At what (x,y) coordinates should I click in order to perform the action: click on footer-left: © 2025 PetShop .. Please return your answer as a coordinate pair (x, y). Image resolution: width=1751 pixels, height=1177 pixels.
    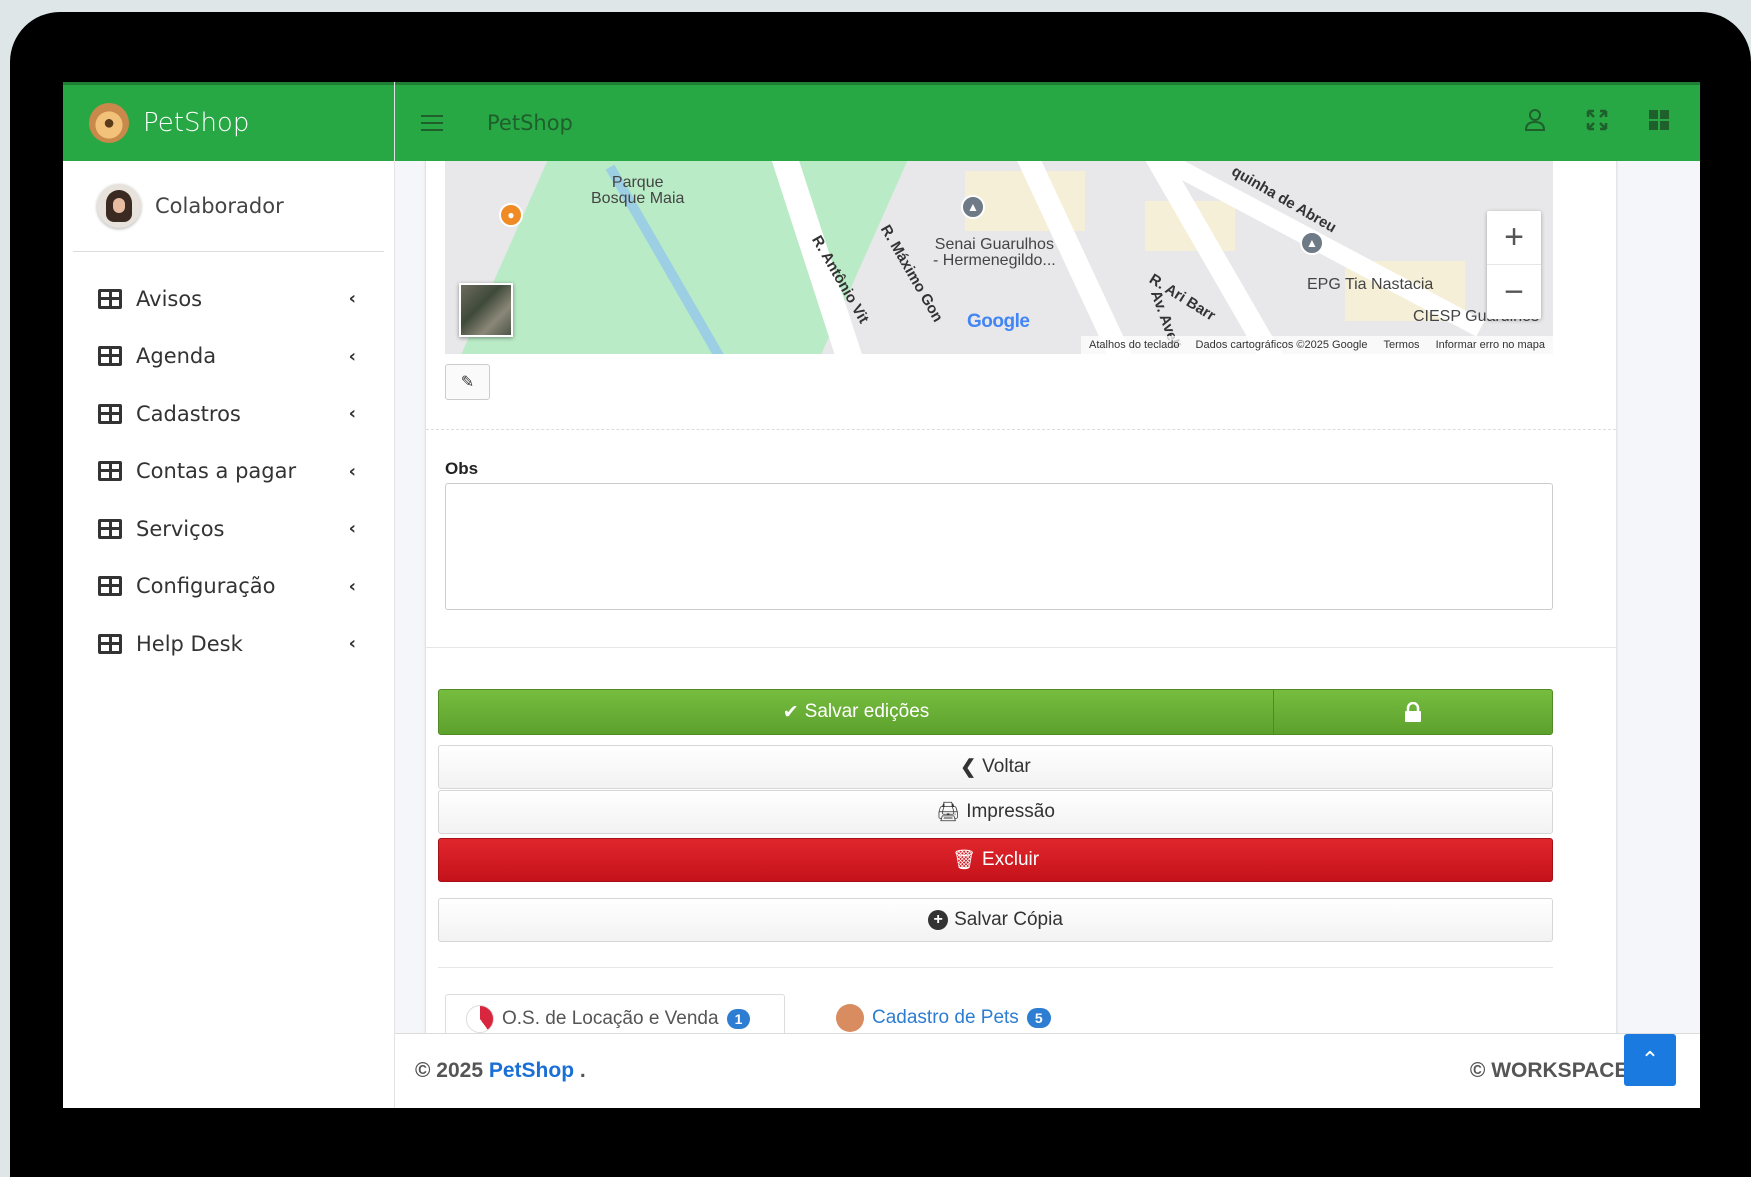
    Looking at the image, I should click on (500, 1071).